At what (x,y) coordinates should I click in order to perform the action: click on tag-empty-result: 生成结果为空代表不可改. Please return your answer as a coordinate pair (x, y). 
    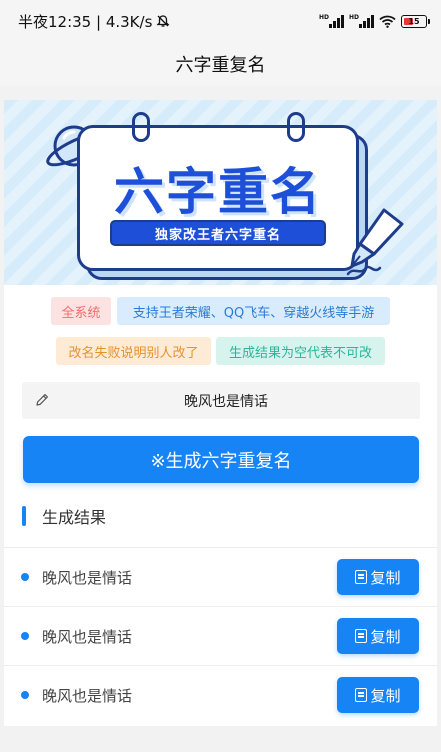
    Looking at the image, I should click on (300, 351).